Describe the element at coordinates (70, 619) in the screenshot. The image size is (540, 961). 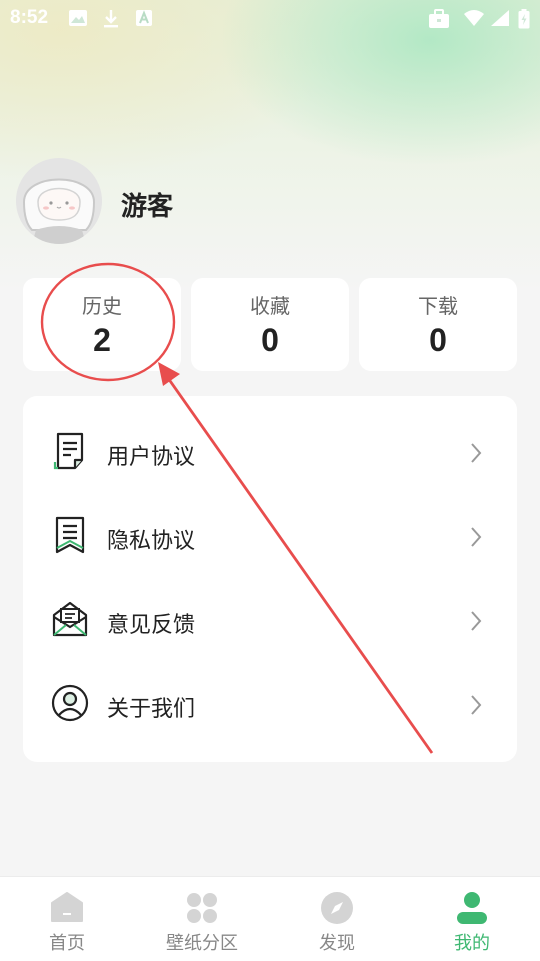
I see `mail-feedback-icon` at that location.